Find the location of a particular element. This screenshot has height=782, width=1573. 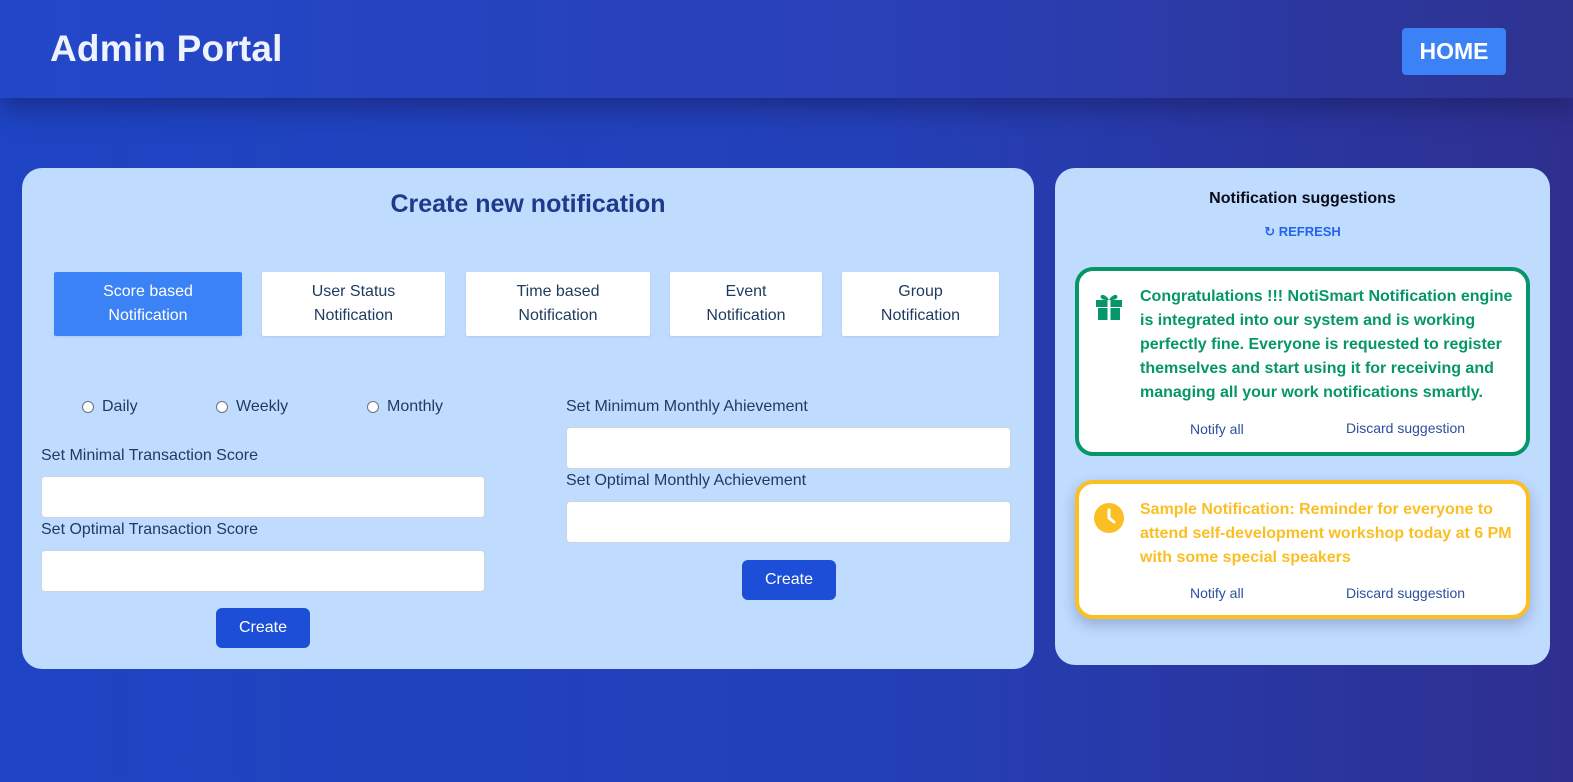

refresh-button: ↻ REFRESH is located at coordinates (1302, 232).